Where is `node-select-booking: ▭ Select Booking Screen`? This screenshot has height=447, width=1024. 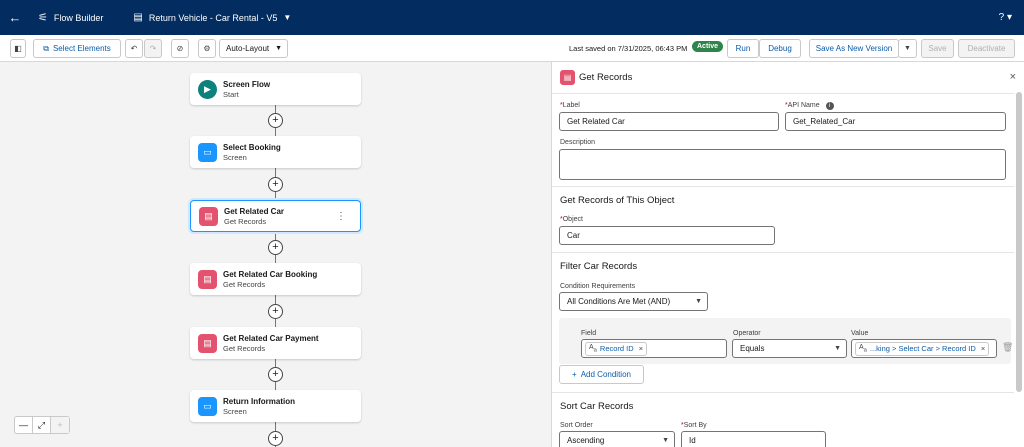
node-select-booking: ▭ Select Booking Screen is located at coordinates (275, 152).